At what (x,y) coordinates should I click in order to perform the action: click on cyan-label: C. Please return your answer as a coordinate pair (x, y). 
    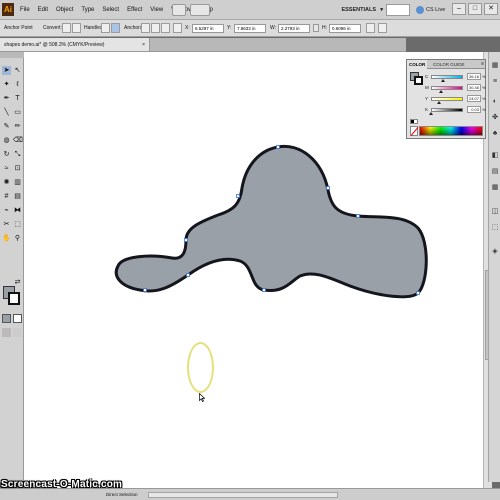
    Looking at the image, I should click on (427, 76).